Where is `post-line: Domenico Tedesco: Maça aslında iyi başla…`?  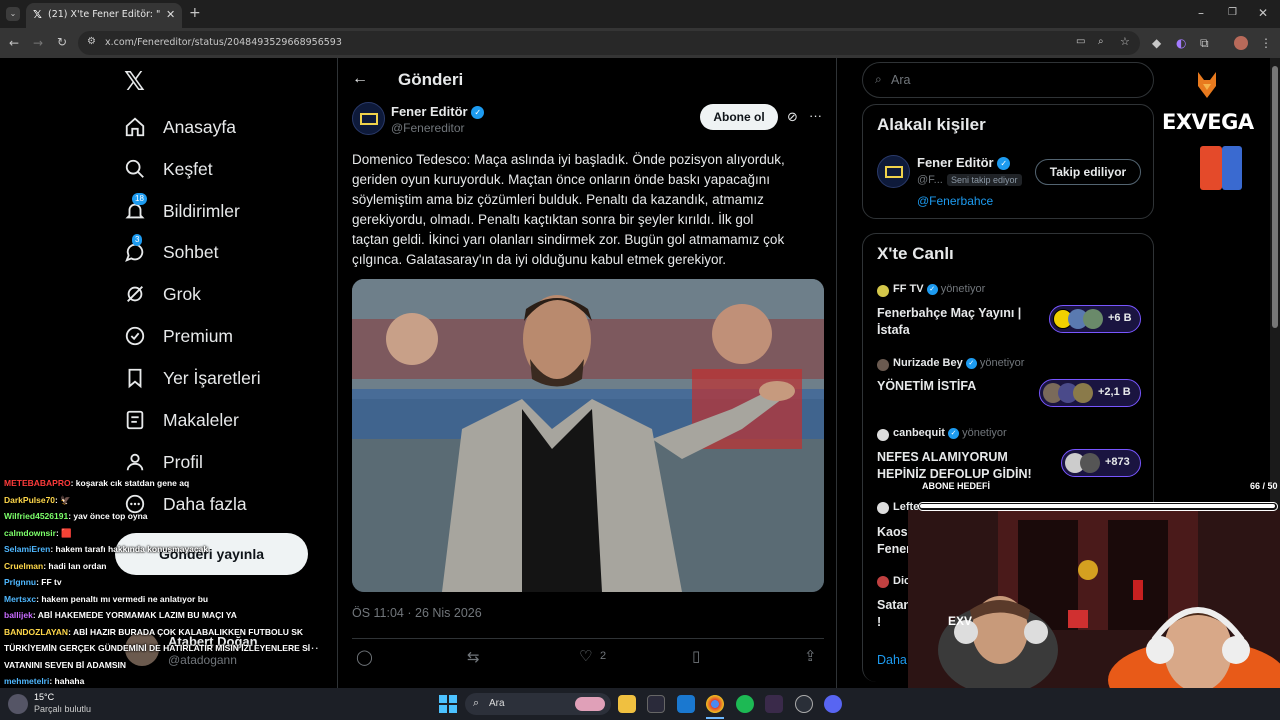
post-line: Domenico Tedesco: Maça aslında iyi başla… is located at coordinates (568, 159).